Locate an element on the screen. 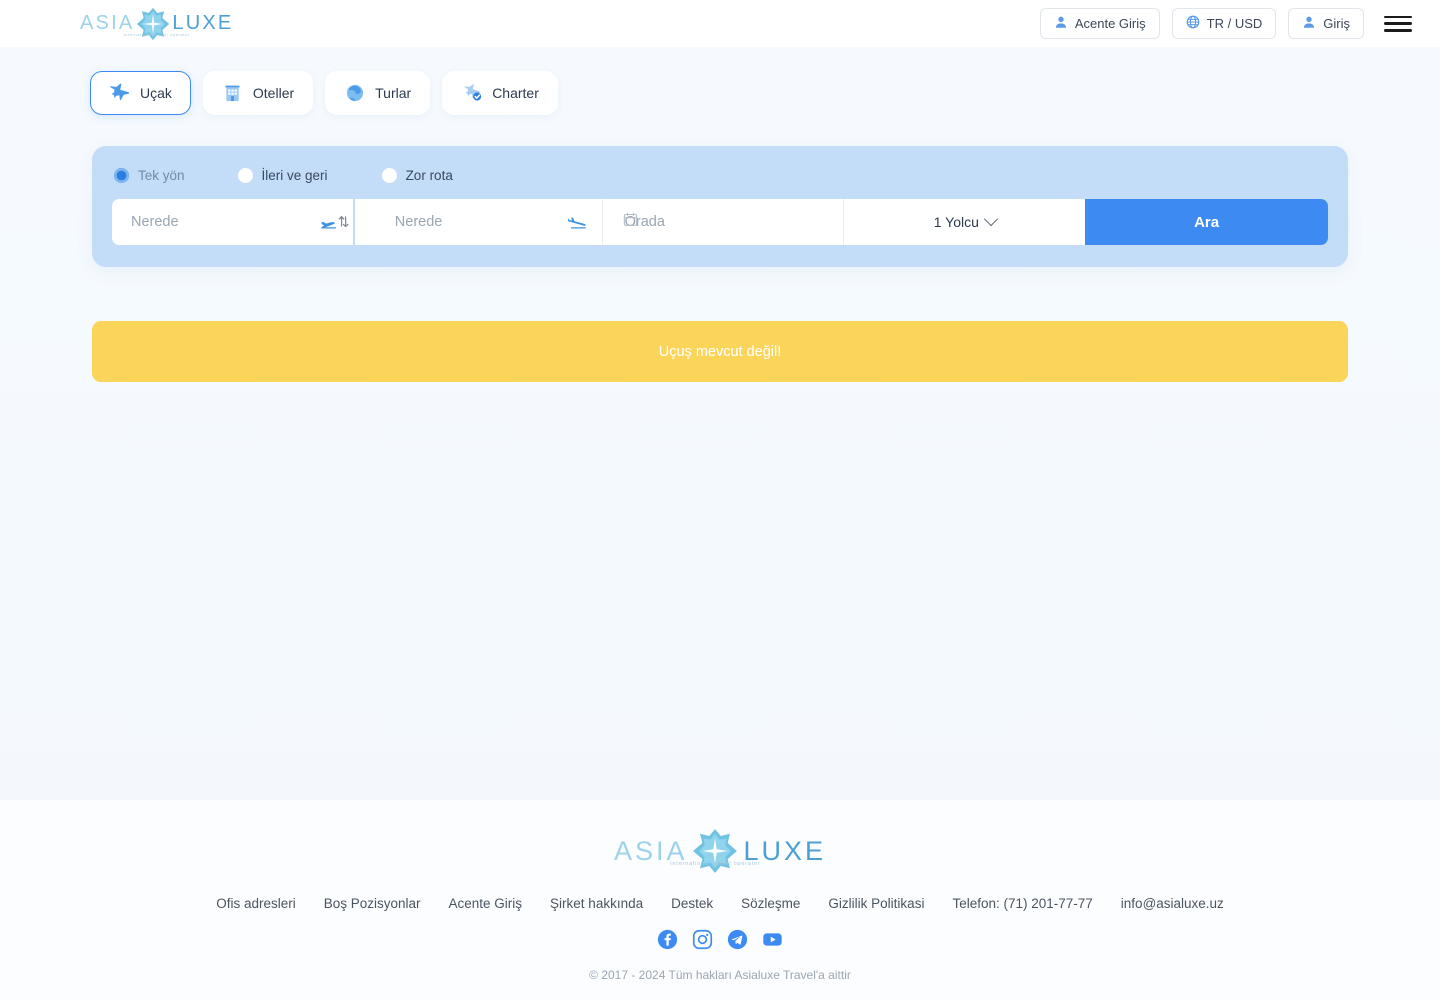  agent-login-label: Acente Giriş is located at coordinates (1110, 23).